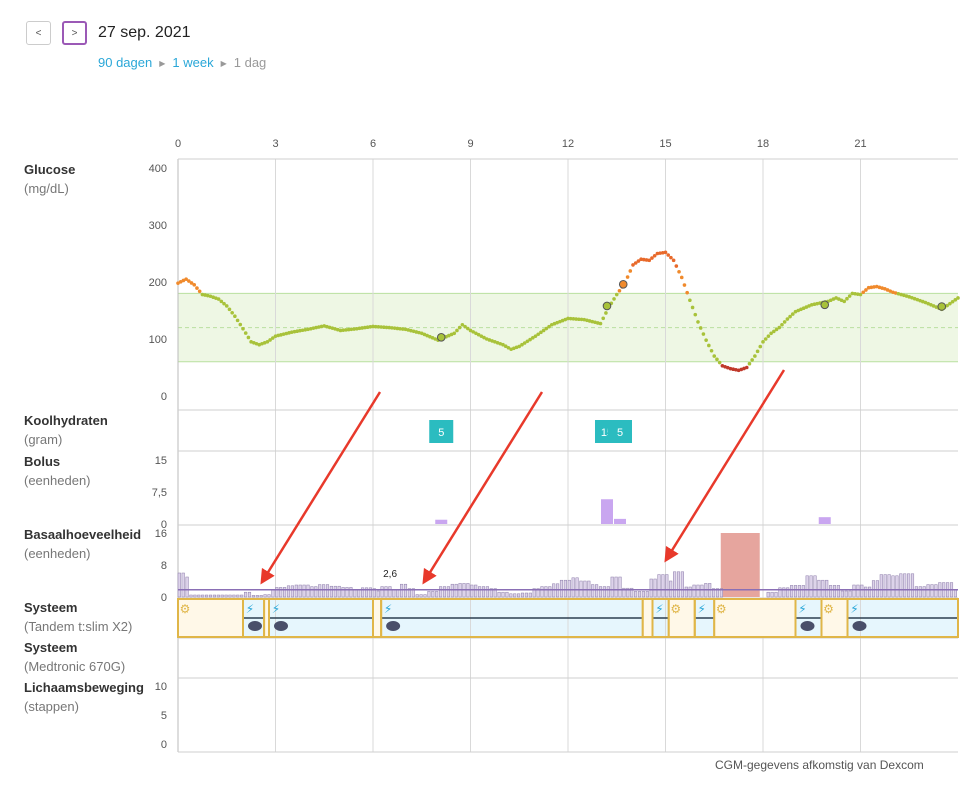  Describe the element at coordinates (164, 397) in the screenshot. I see `glucose-y-tick: 0` at that location.